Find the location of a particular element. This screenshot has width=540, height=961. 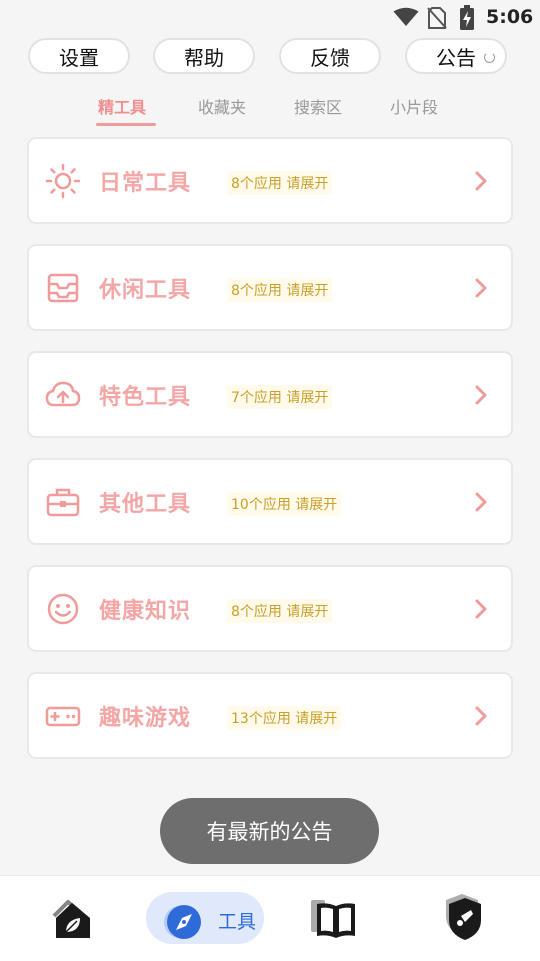

toolbox-icon is located at coordinates (63, 502).